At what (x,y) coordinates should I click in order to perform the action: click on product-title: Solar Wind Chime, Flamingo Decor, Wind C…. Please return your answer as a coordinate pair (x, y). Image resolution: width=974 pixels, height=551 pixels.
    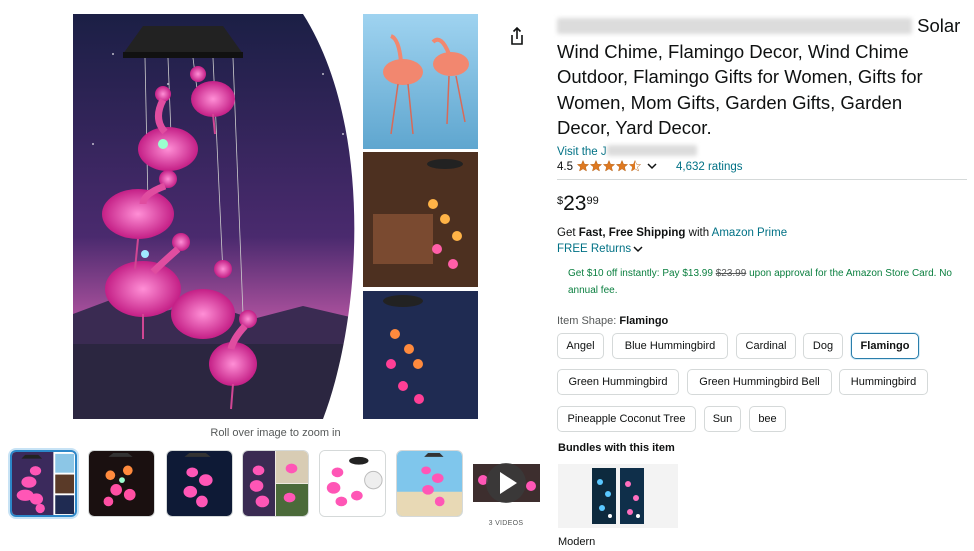
    Looking at the image, I should click on (759, 76).